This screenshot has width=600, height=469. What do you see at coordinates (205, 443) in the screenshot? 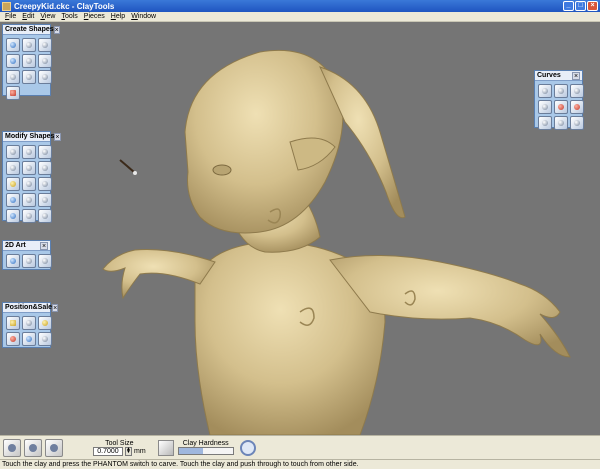
I see `clay-hardness-label: Clay Hardness` at bounding box center [205, 443].